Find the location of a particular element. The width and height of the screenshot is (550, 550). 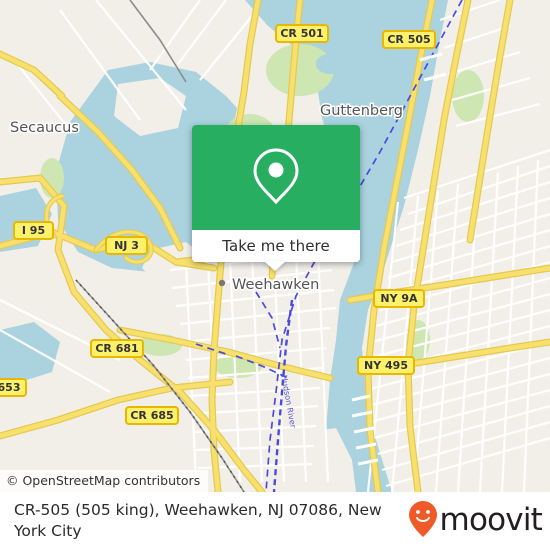

city-label-secaucus-text: Secaucus is located at coordinates (44, 128).